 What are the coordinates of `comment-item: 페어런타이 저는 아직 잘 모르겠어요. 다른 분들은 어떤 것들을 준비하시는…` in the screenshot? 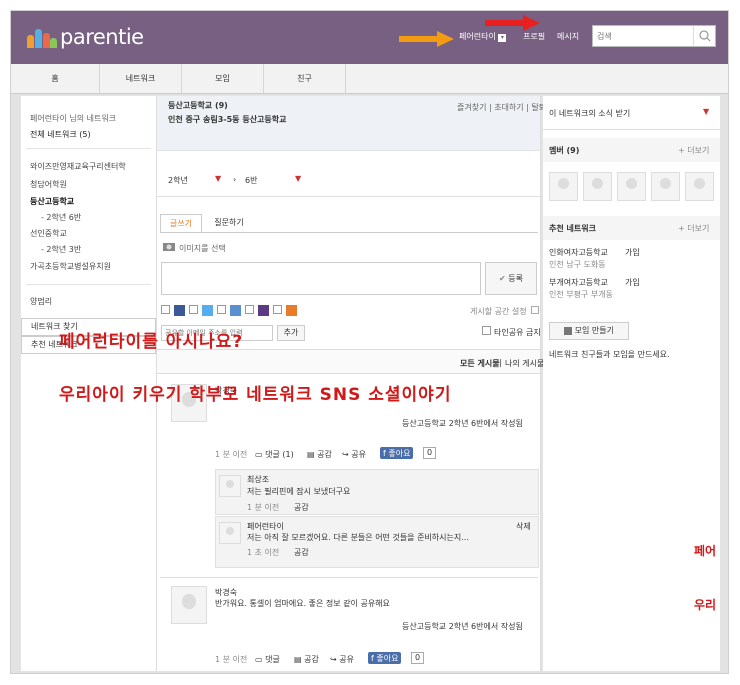 It's located at (377, 542).